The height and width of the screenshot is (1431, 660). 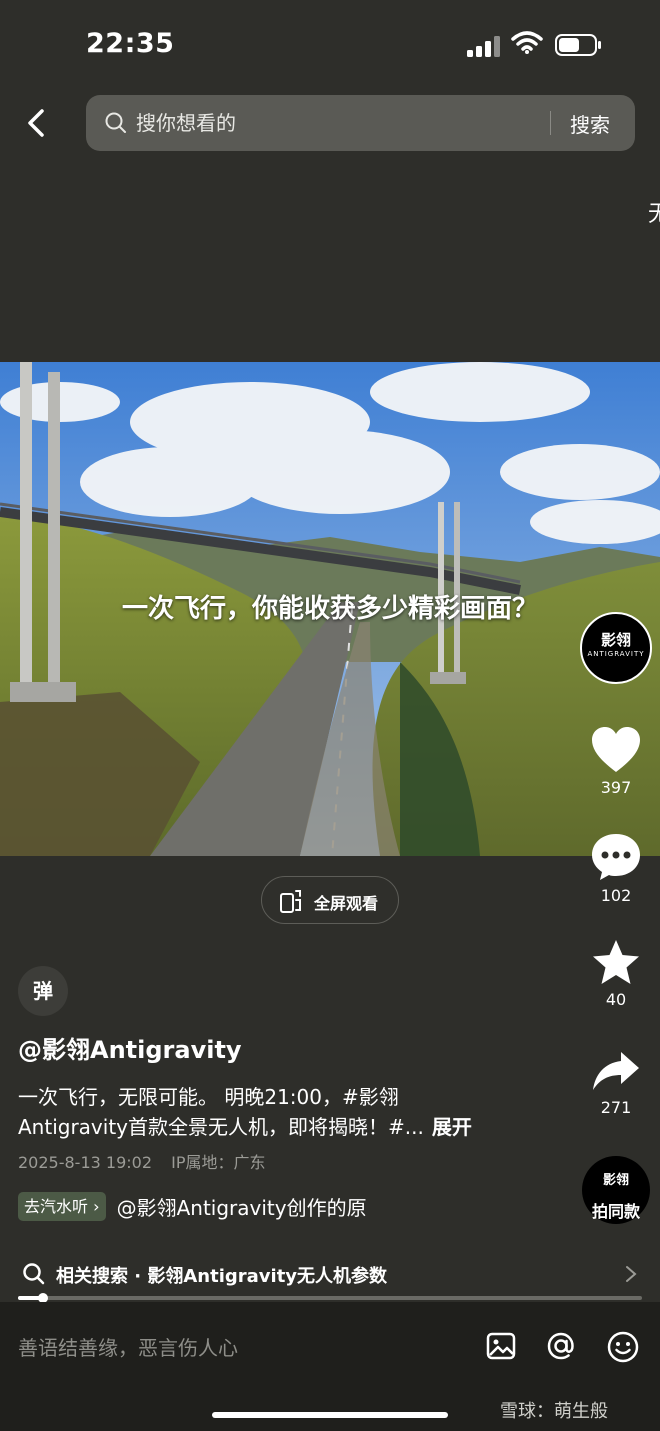 What do you see at coordinates (616, 857) in the screenshot?
I see `comment-bubble-icon` at bounding box center [616, 857].